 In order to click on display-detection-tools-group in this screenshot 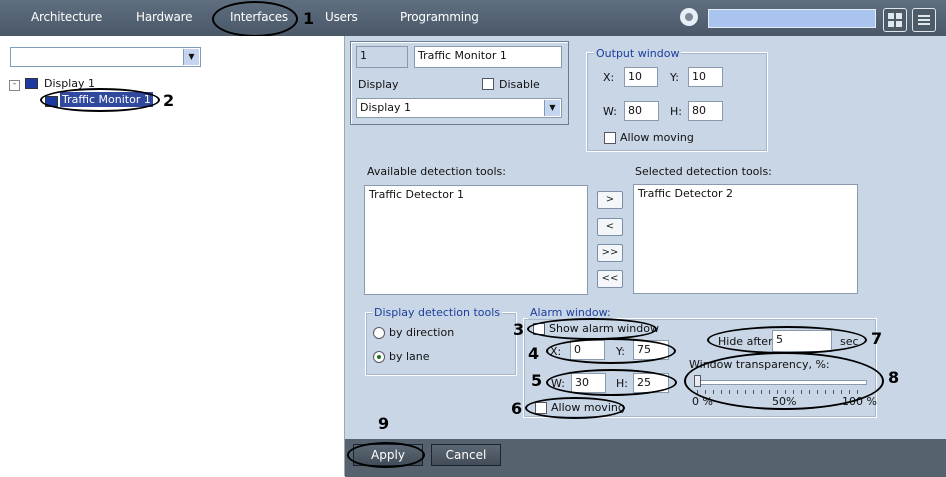, I will do `click(441, 344)`.